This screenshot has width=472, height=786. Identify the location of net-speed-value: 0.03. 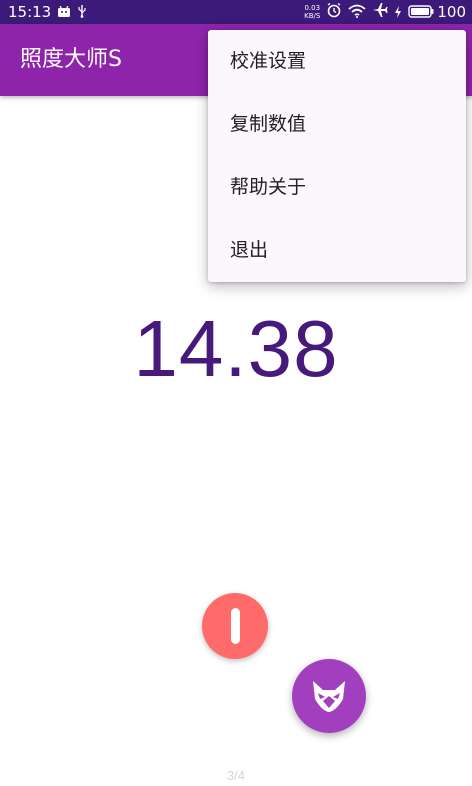
(312, 8).